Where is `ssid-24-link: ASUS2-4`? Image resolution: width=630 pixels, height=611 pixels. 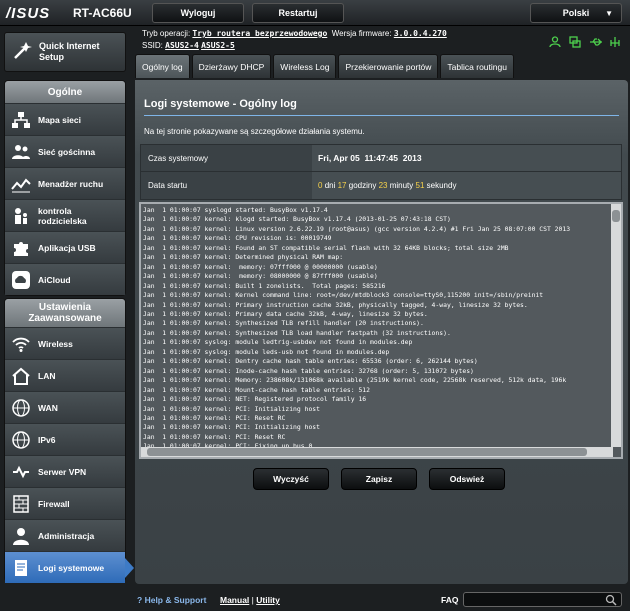 ssid-24-link: ASUS2-4 is located at coordinates (182, 45).